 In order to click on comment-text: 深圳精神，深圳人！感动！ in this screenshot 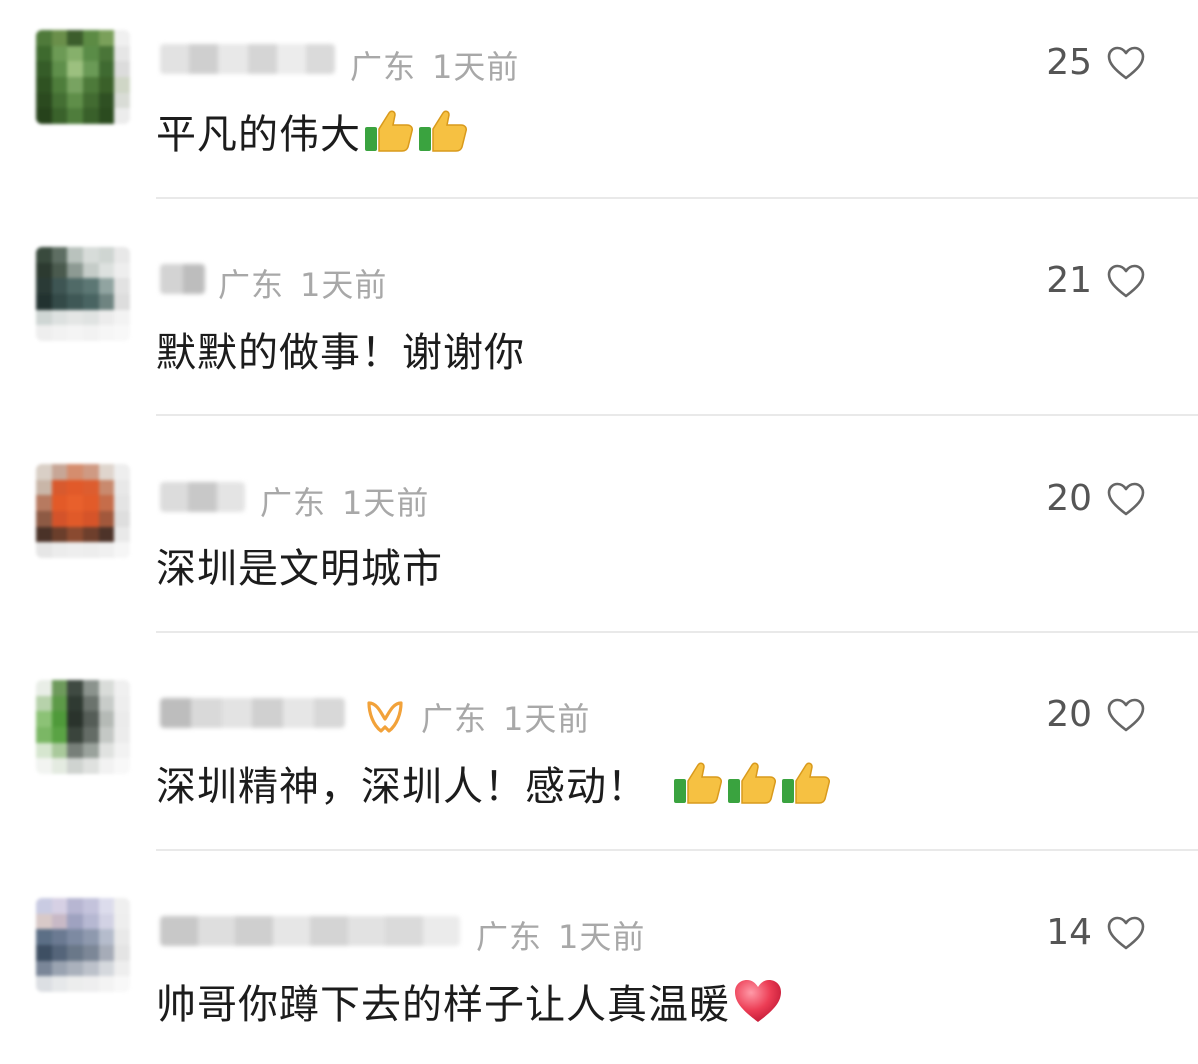, I will do `click(494, 783)`.